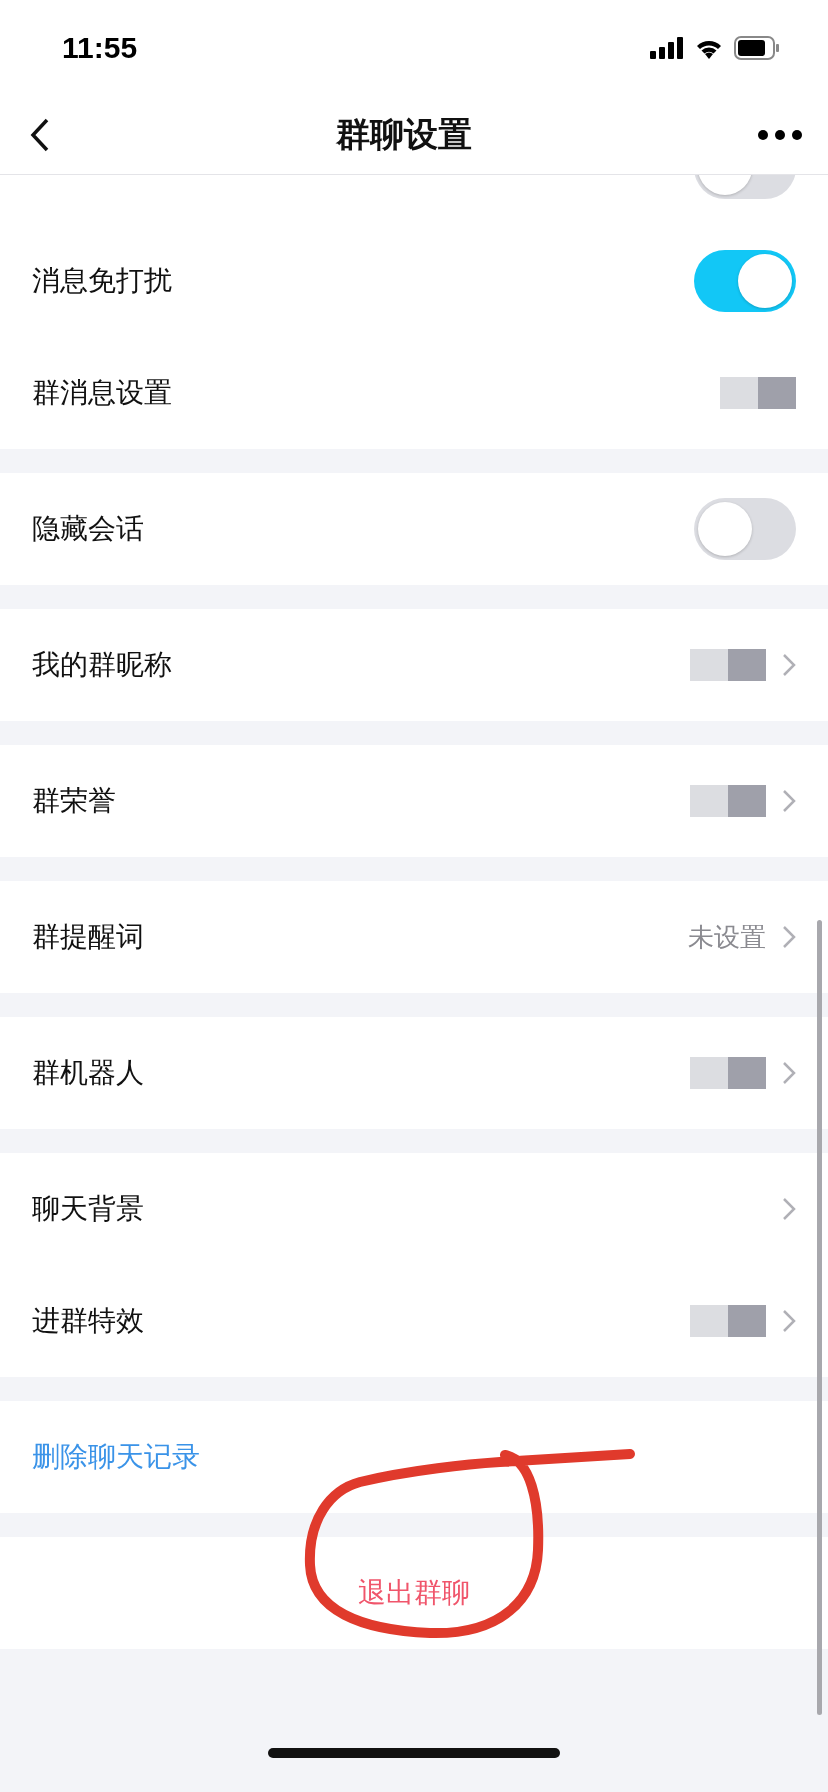 This screenshot has height=1792, width=828. I want to click on setting-label: 隐藏会话, so click(88, 529).